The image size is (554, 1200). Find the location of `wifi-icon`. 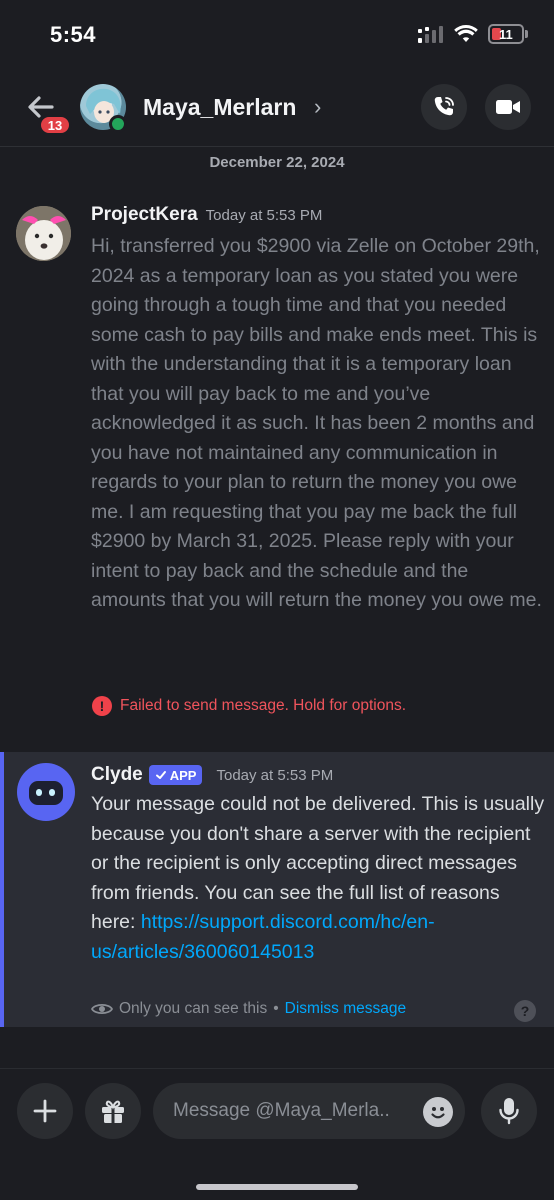

wifi-icon is located at coordinates (466, 33).